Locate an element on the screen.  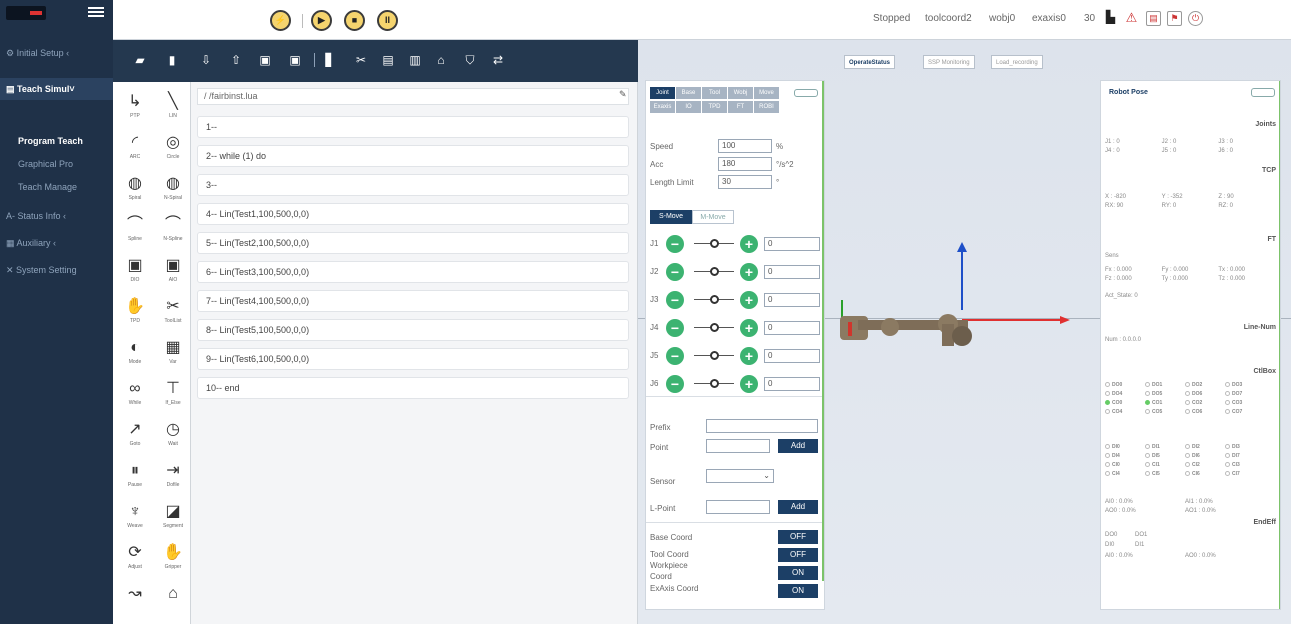
workpiece-coord-toggle: ON is located at coordinates (798, 573).